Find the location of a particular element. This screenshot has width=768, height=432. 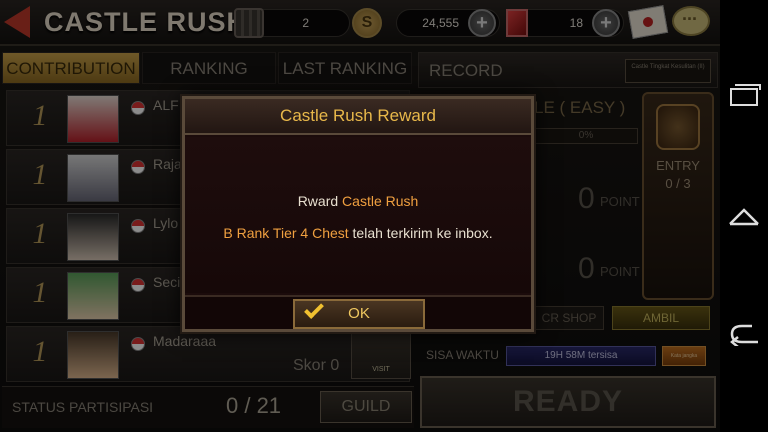

android-nav-bar is located at coordinates (744, 216).